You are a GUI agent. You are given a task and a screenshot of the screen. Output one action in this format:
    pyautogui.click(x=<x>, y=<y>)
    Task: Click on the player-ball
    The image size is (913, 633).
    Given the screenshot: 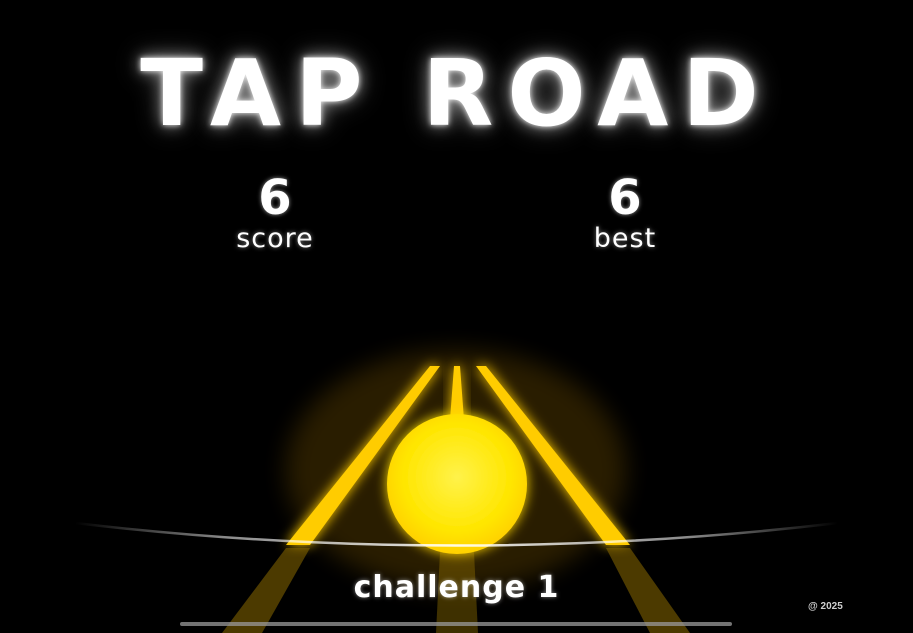 What is the action you would take?
    pyautogui.click(x=457, y=484)
    